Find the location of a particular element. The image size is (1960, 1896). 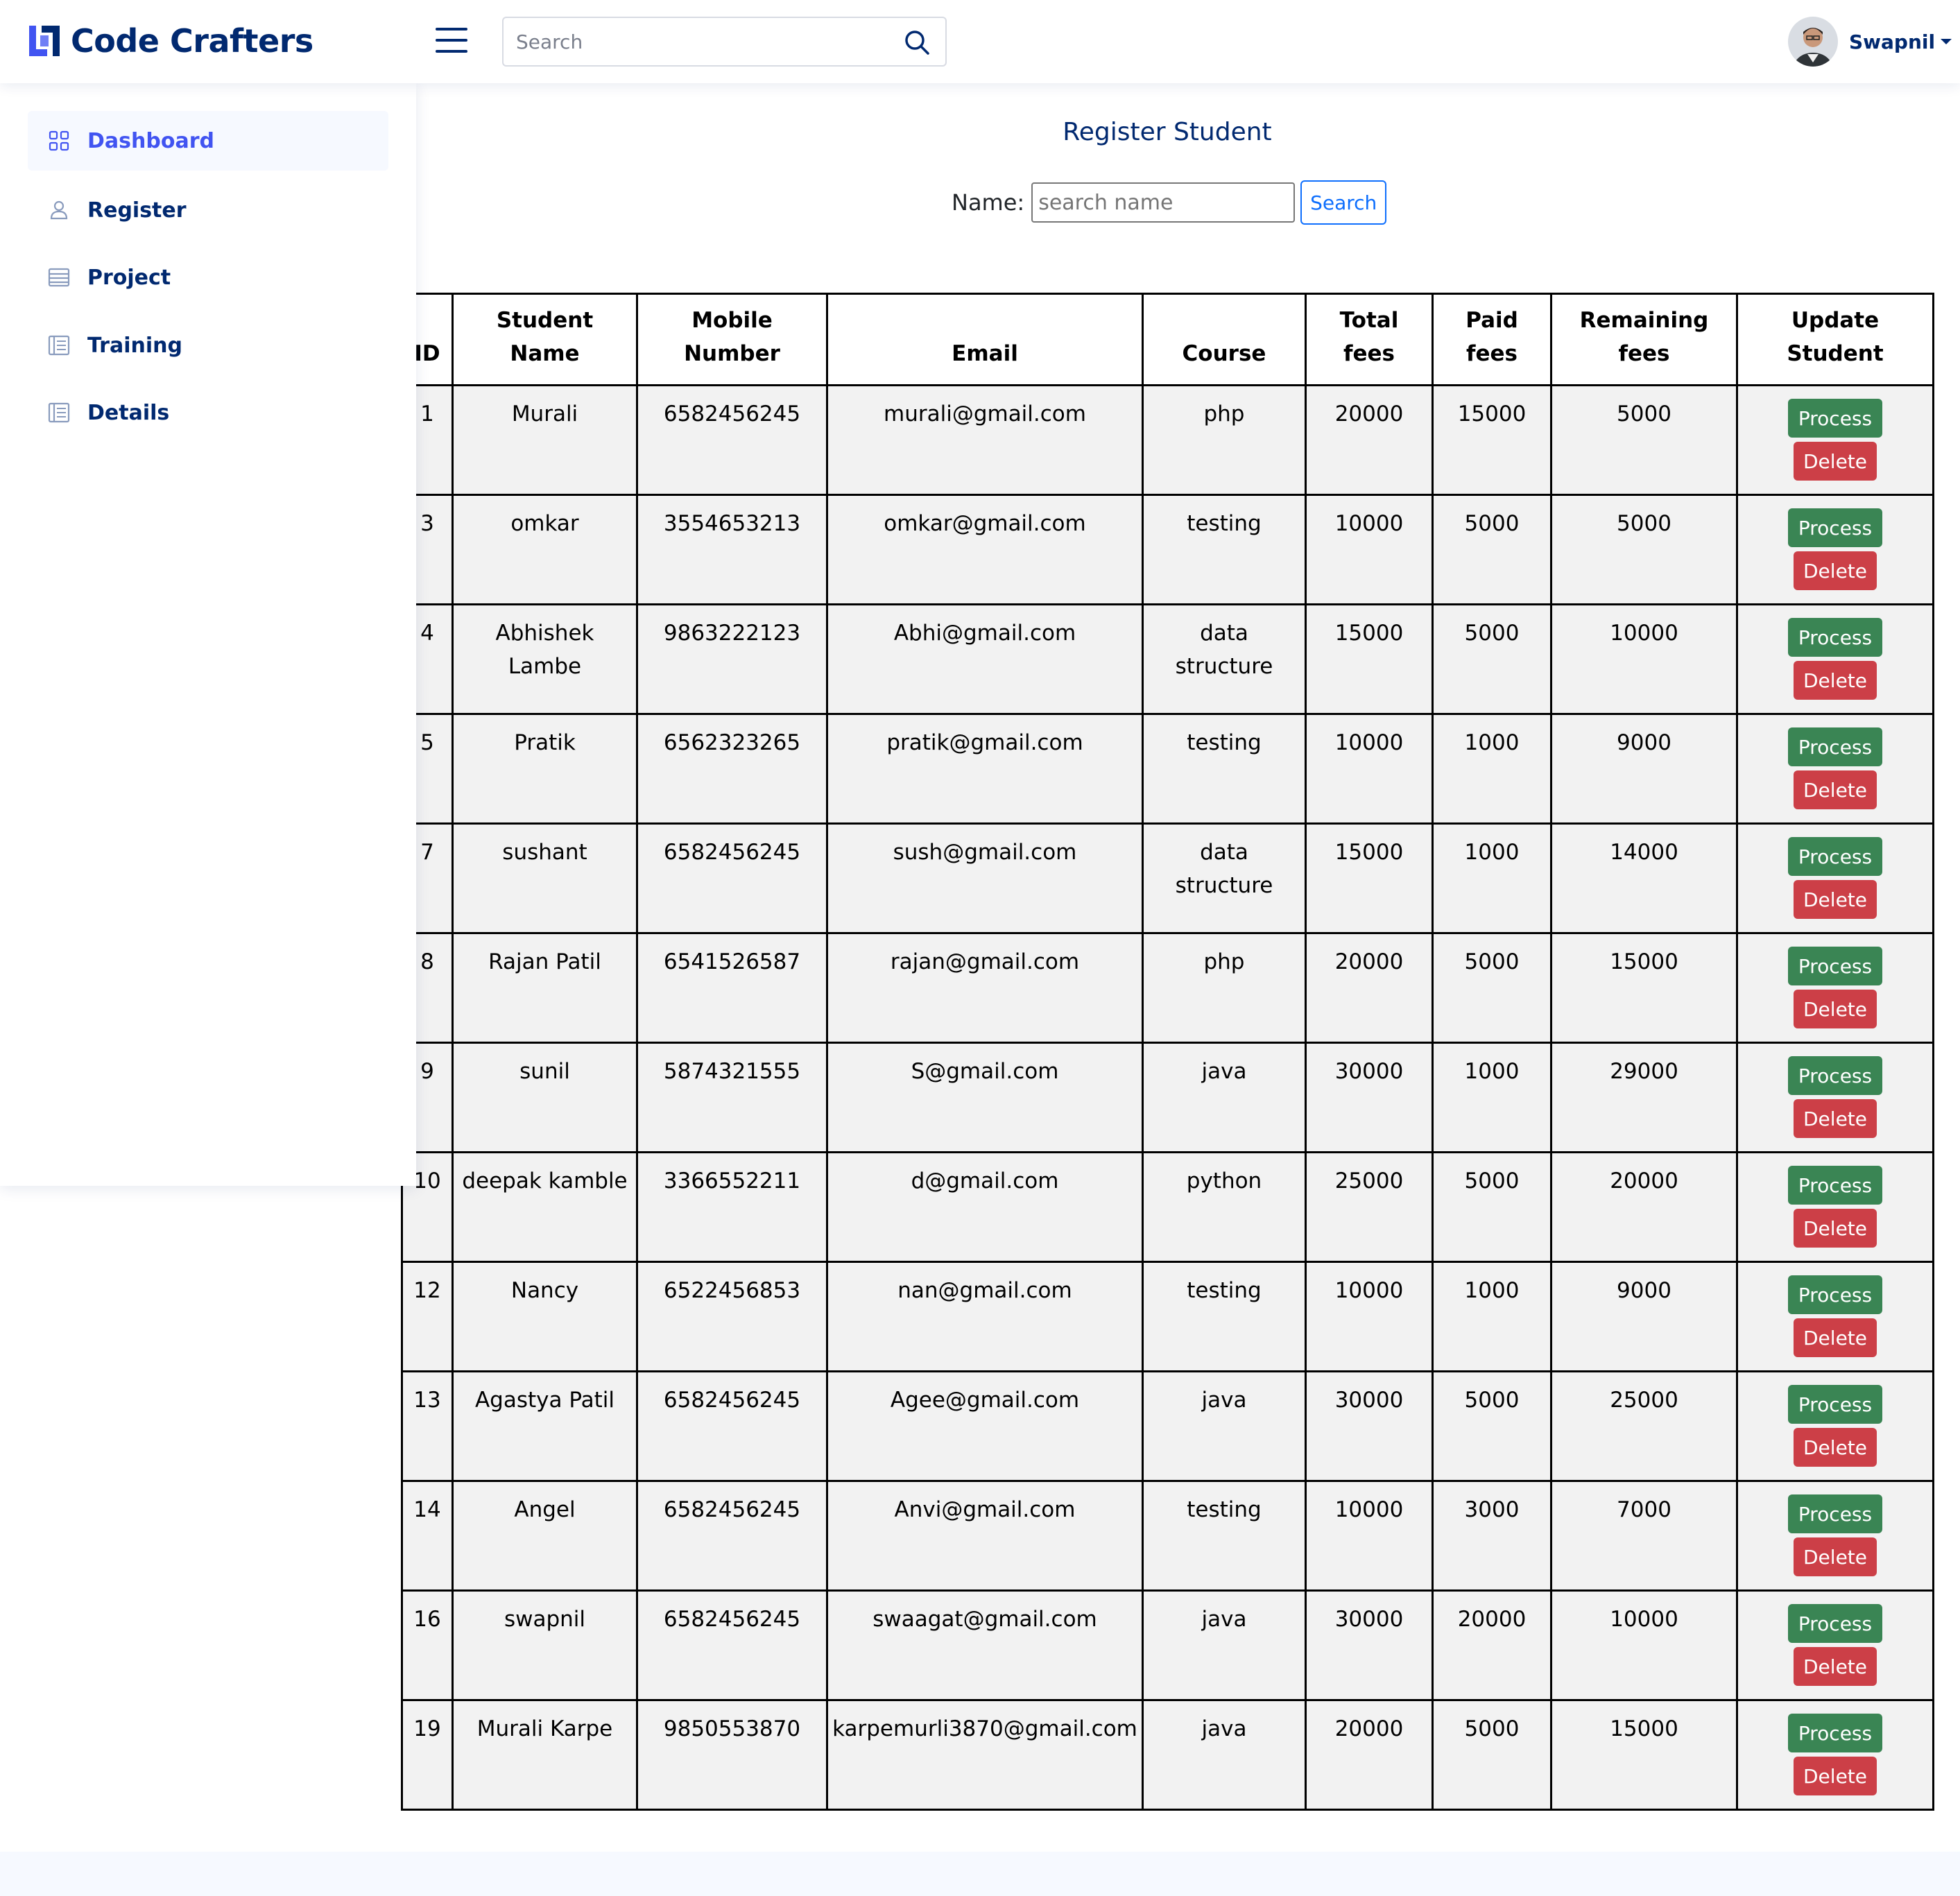

cell-email: rajan@gmail.com is located at coordinates (985, 988).